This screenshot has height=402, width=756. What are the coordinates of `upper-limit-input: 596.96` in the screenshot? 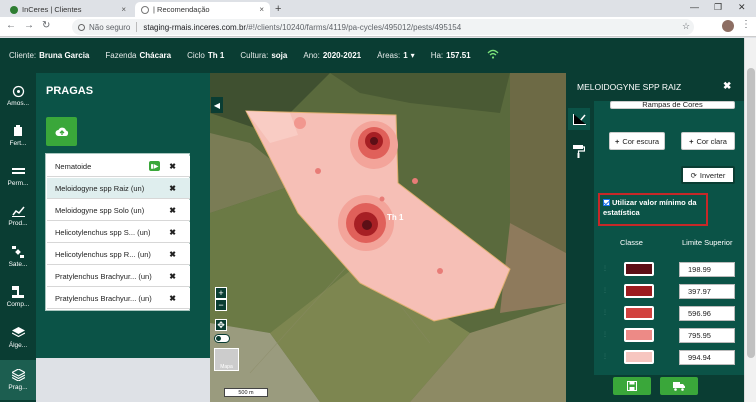 It's located at (707, 313).